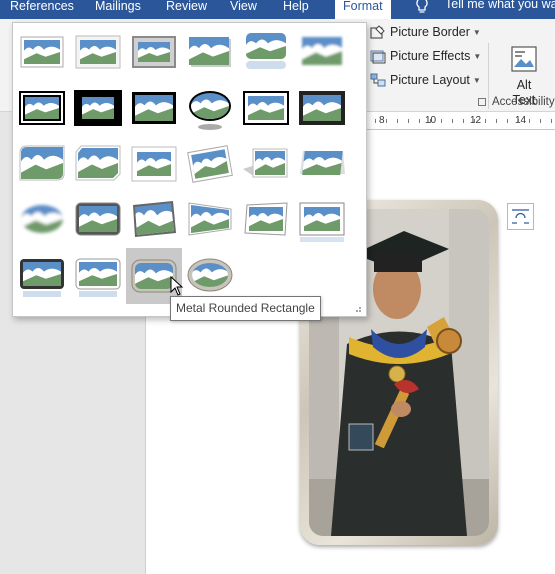  I want to click on picture-style-metal-frame, so click(154, 52).